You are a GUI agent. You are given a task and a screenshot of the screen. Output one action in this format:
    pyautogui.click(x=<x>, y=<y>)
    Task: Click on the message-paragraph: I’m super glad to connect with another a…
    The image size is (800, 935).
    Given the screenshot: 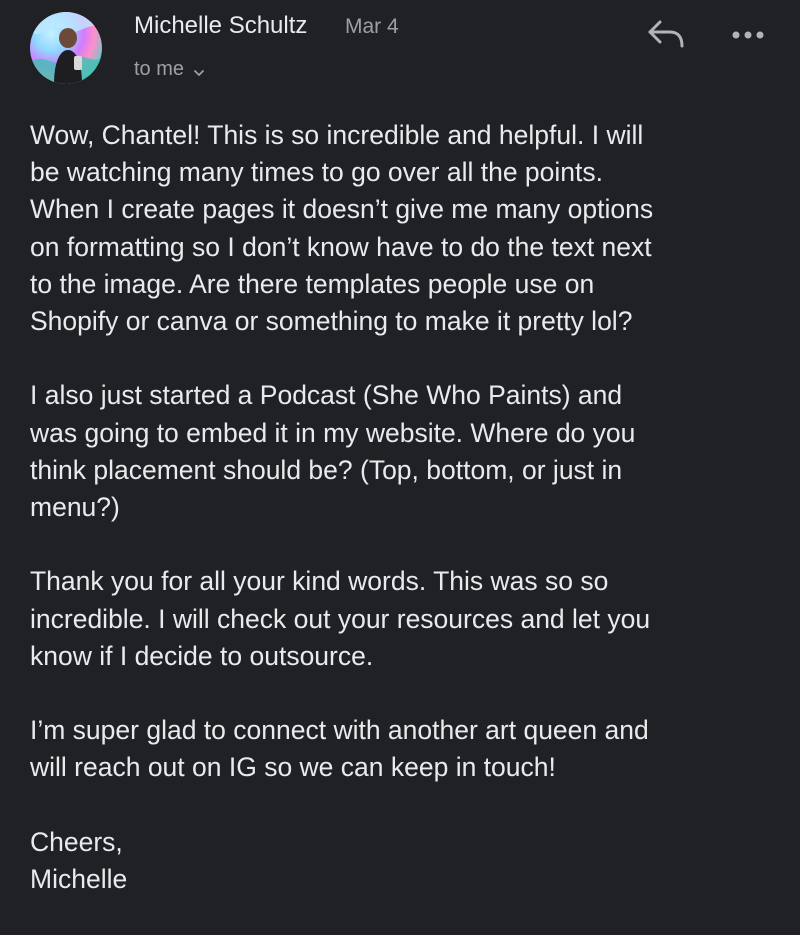 What is the action you would take?
    pyautogui.click(x=402, y=749)
    